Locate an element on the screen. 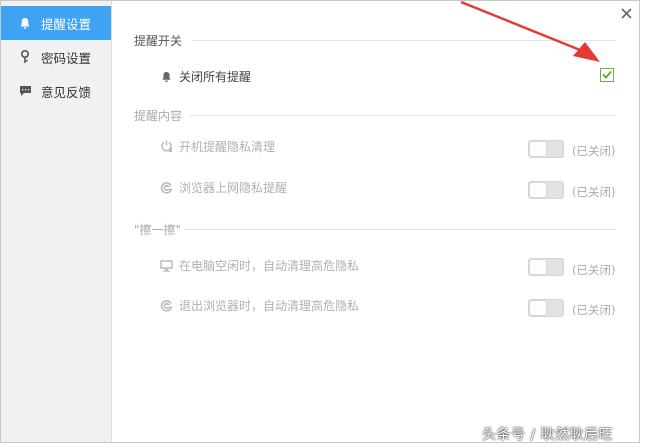 This screenshot has height=448, width=645. watermark: 头条号 / 耿然耿后旺 is located at coordinates (548, 435).